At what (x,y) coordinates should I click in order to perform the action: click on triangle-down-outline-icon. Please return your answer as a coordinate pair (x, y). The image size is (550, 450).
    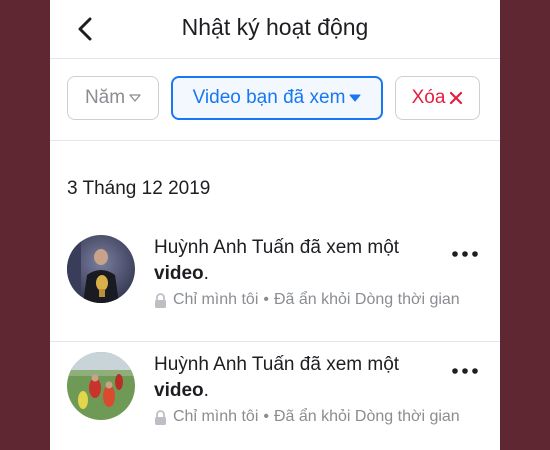
    Looking at the image, I should click on (135, 98).